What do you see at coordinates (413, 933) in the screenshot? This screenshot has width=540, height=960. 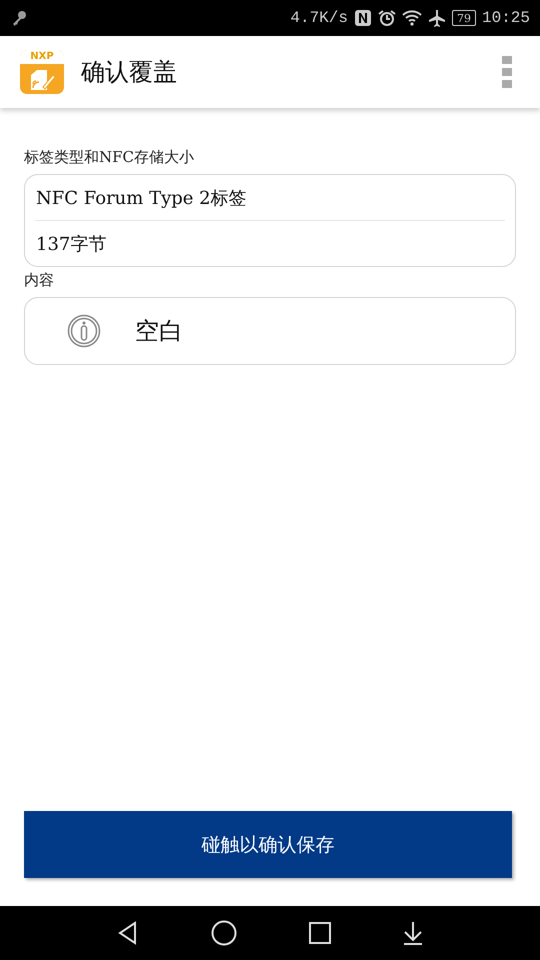 I see `notification-drawer-icon` at bounding box center [413, 933].